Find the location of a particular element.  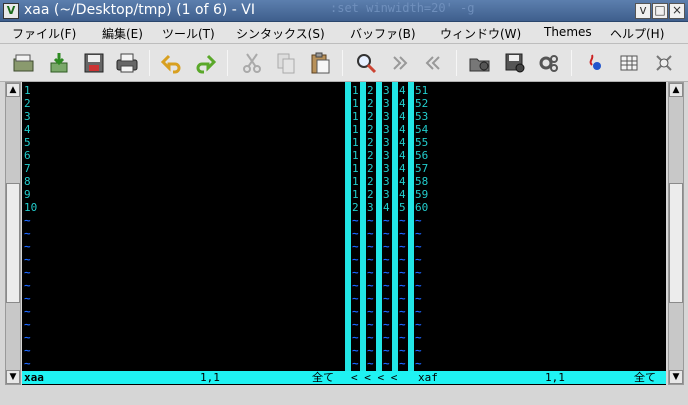

find-replace-icon is located at coordinates (366, 63).